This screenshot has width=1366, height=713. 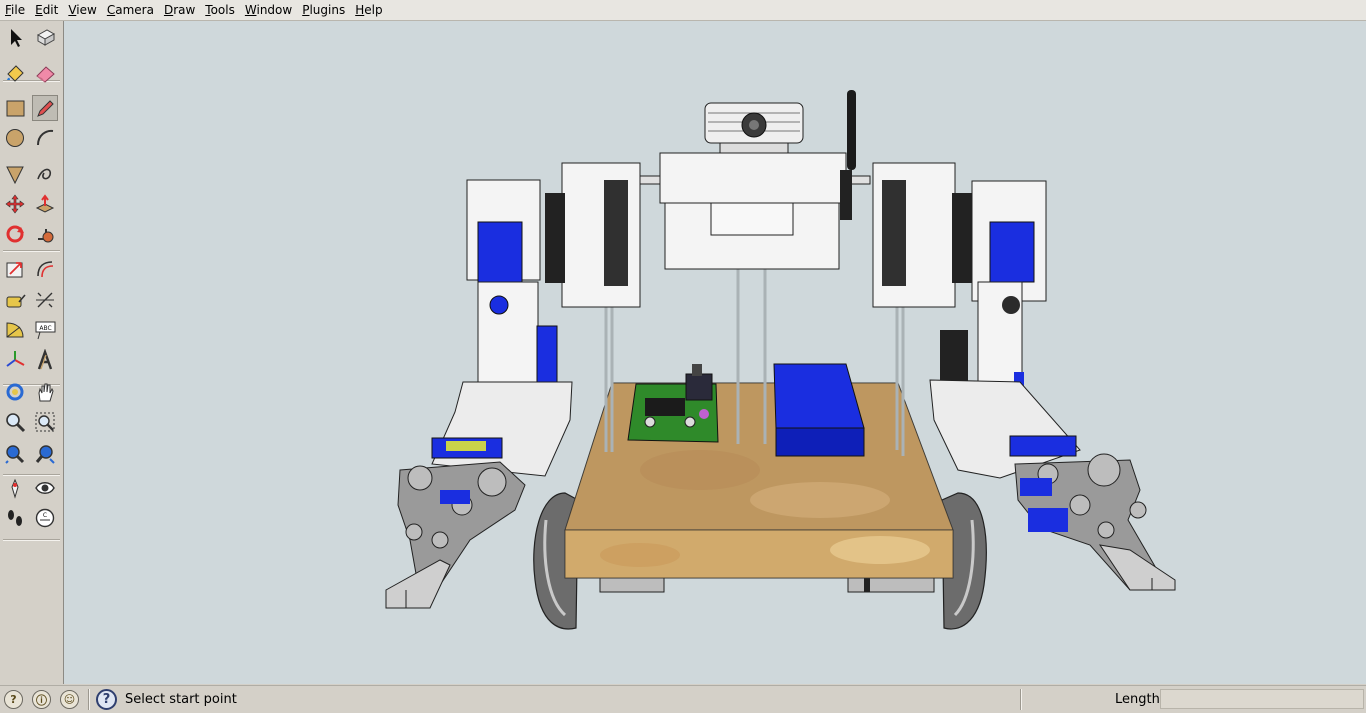 I want to click on orbit-tool, so click(x=15, y=392).